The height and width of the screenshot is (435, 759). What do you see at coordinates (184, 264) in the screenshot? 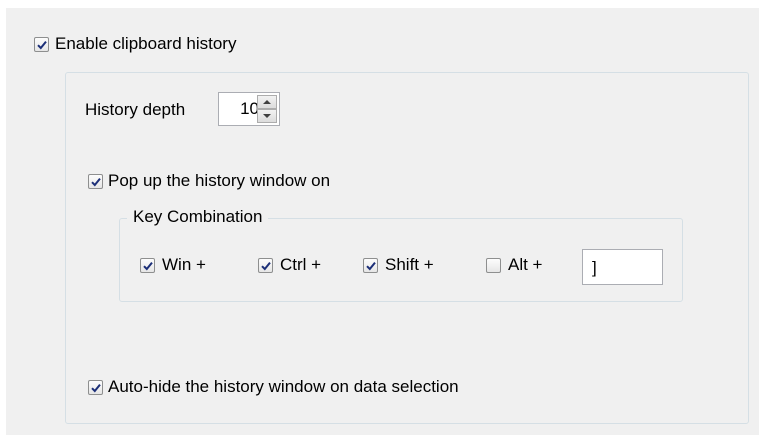
I see `win-modifier-label: Win +` at bounding box center [184, 264].